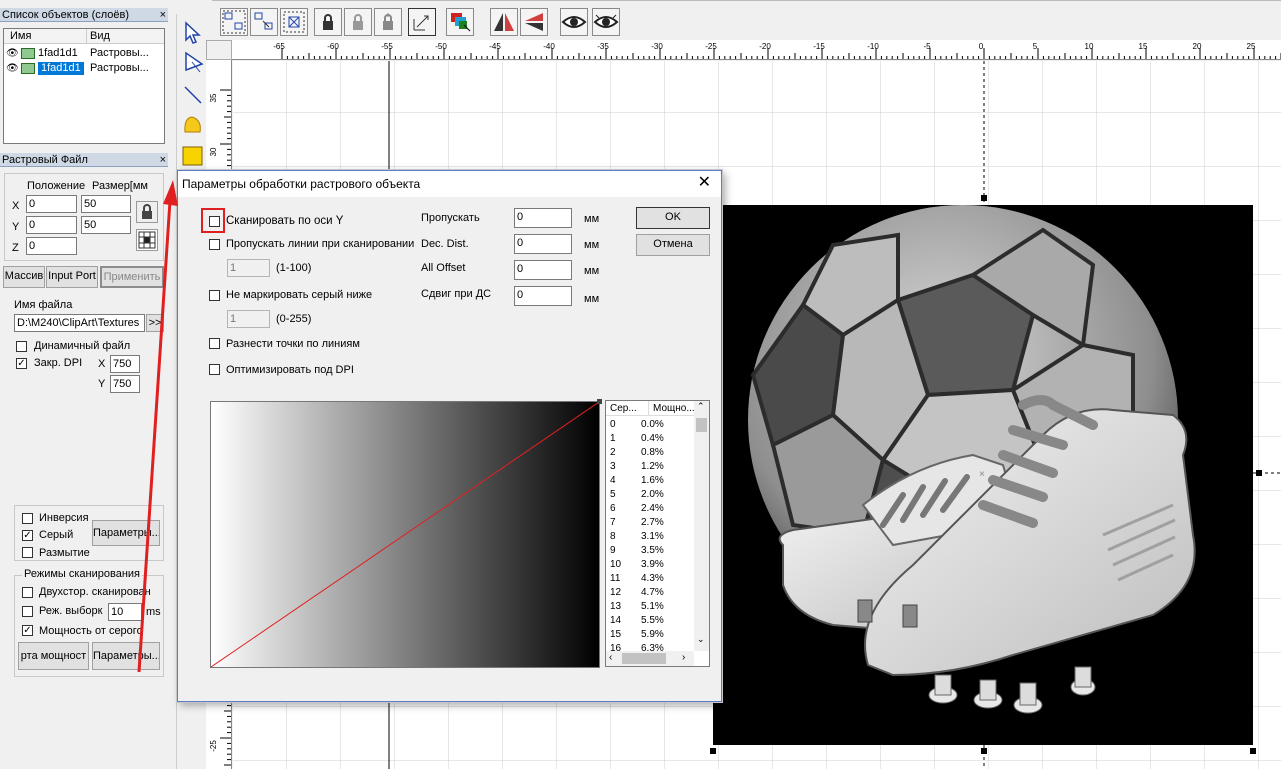  What do you see at coordinates (157, 426) in the screenshot?
I see `annotation-arrow` at bounding box center [157, 426].